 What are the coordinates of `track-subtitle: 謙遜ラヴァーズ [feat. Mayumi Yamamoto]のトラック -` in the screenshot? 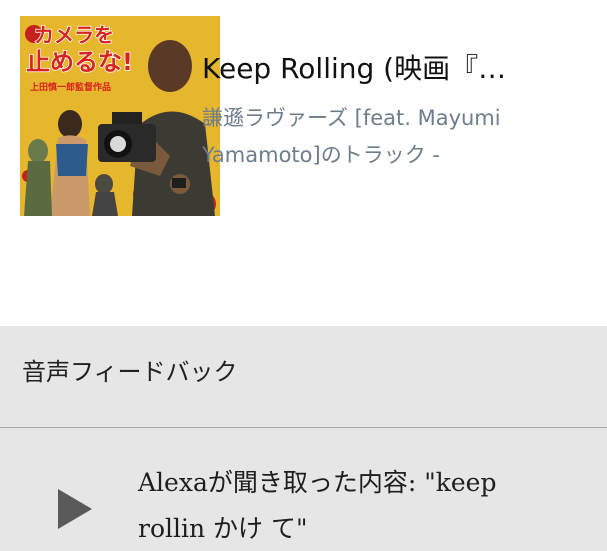 It's located at (351, 136).